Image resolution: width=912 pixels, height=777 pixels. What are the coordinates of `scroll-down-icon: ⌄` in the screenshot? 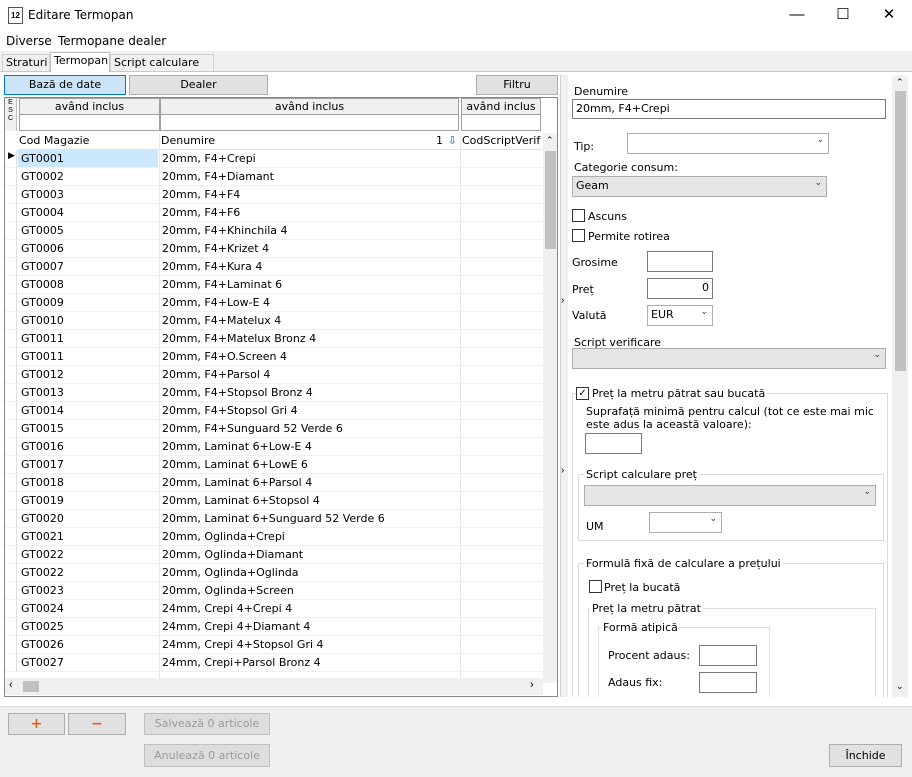 It's located at (900, 686).